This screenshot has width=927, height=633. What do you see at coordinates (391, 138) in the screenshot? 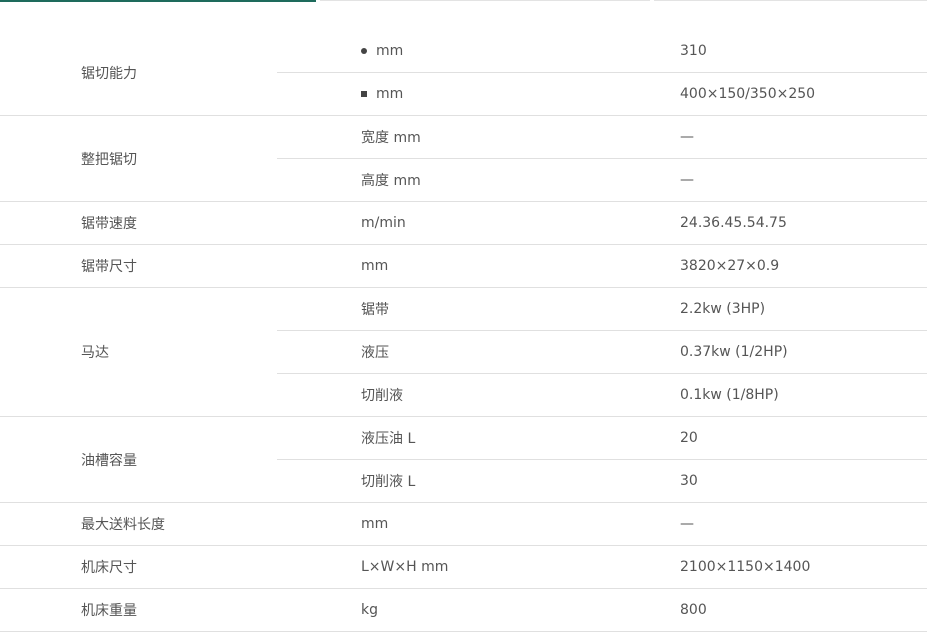
I see `spec-unit-label: 宽度 mm` at bounding box center [391, 138].